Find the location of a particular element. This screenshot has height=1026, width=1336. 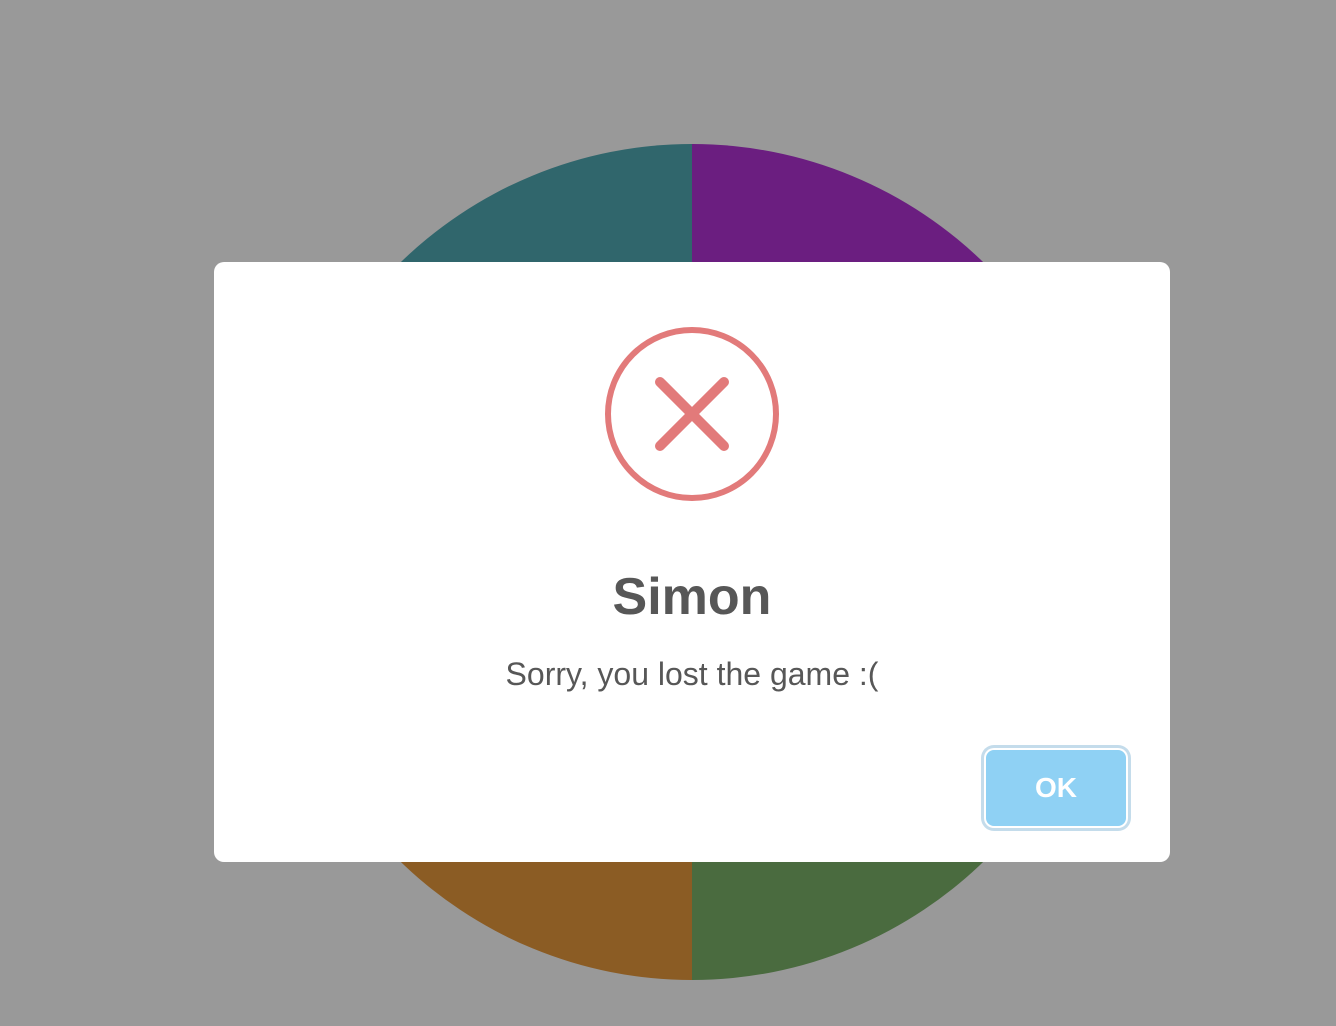

error-x-icon is located at coordinates (692, 414).